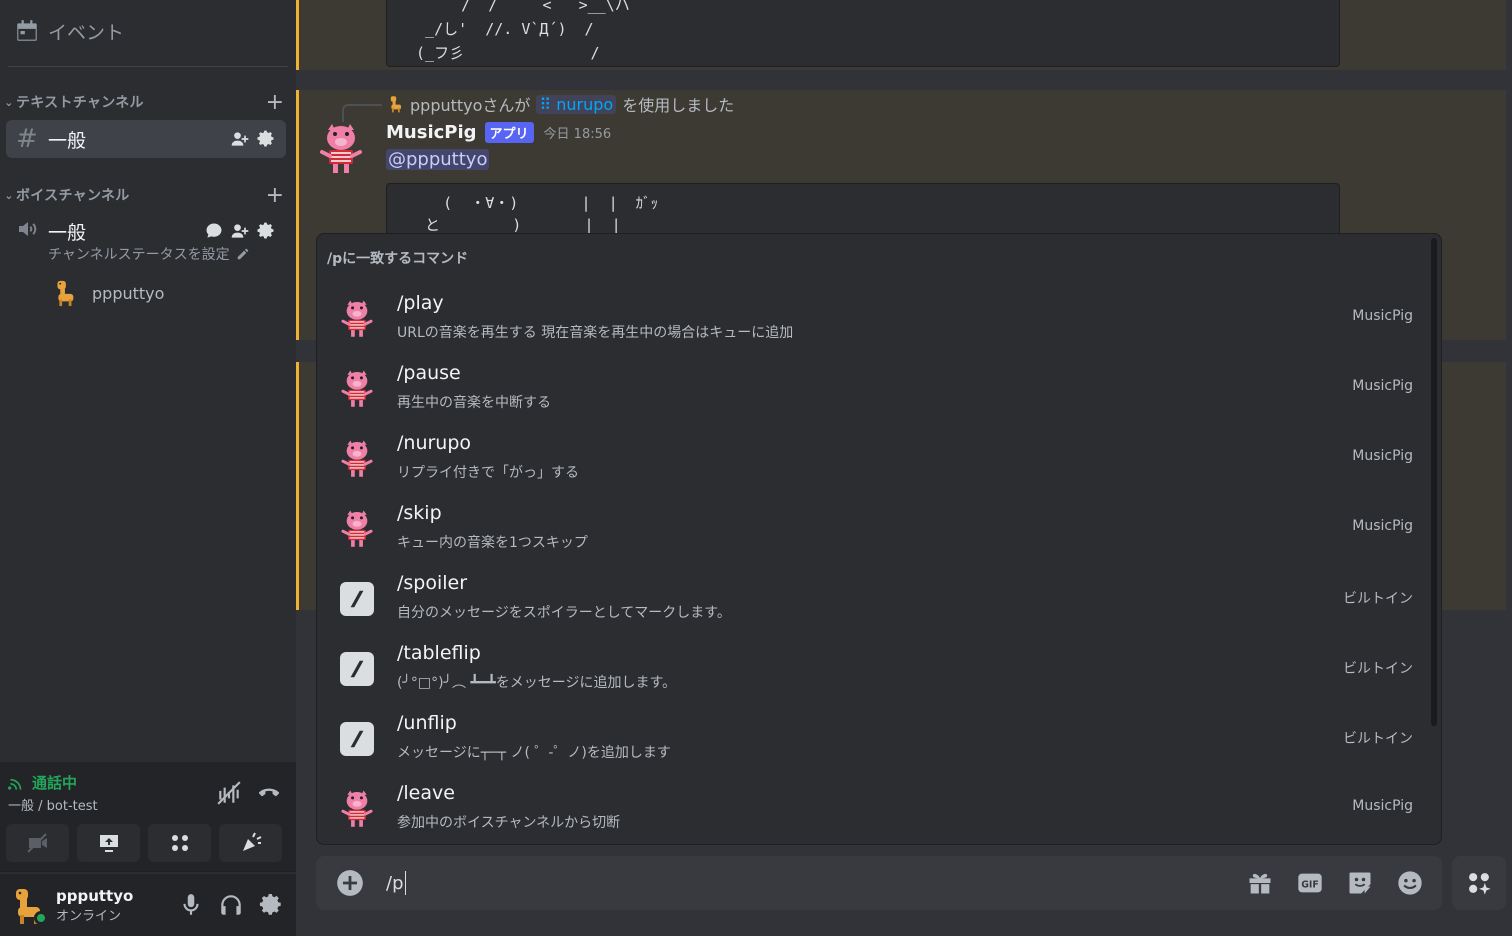  I want to click on gift-icon, so click(1260, 883).